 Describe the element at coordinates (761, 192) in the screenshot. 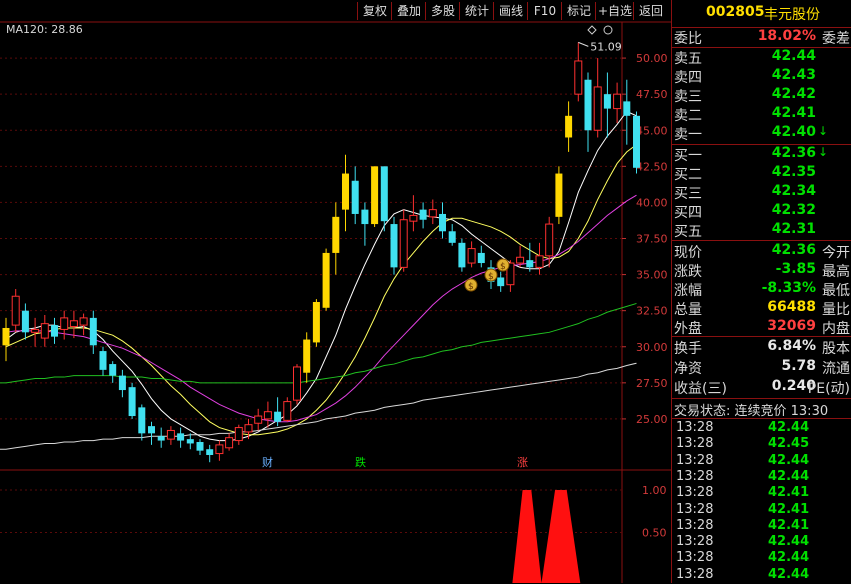

I see `bid-row-3: 买三 42.34` at that location.